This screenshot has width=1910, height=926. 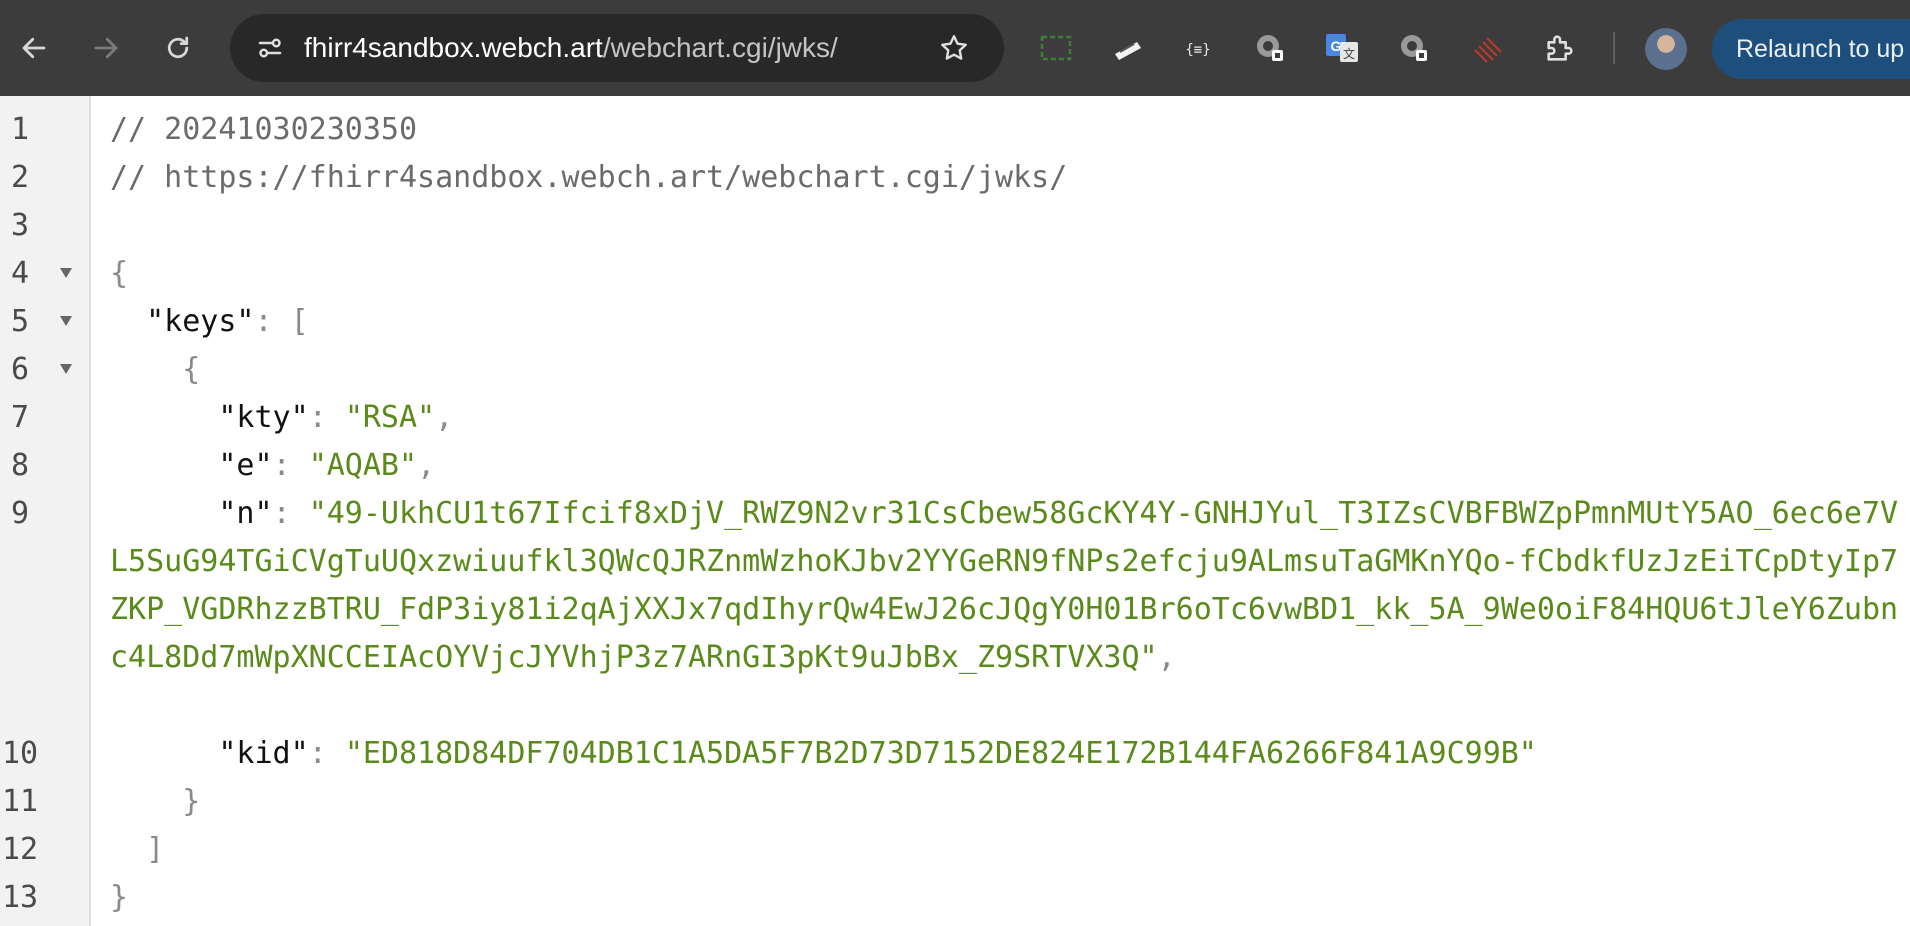 I want to click on site-info-icon, so click(x=270, y=48).